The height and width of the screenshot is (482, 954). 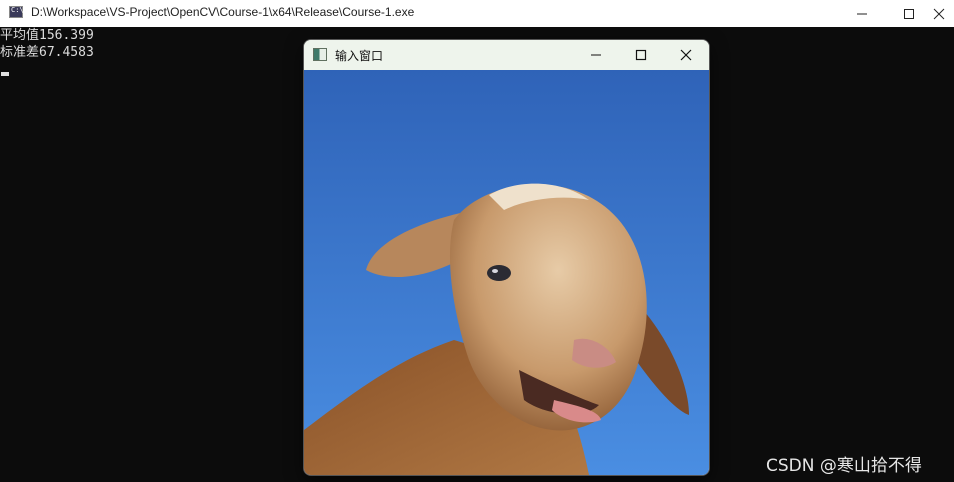 I want to click on image-window-app-icon, so click(x=320, y=54).